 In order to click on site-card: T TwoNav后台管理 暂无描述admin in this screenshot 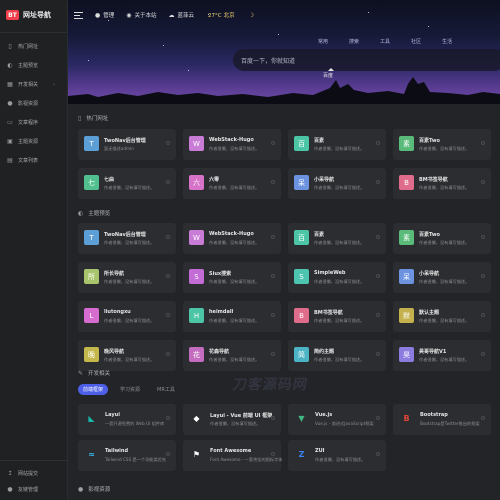, I will do `click(127, 144)`.